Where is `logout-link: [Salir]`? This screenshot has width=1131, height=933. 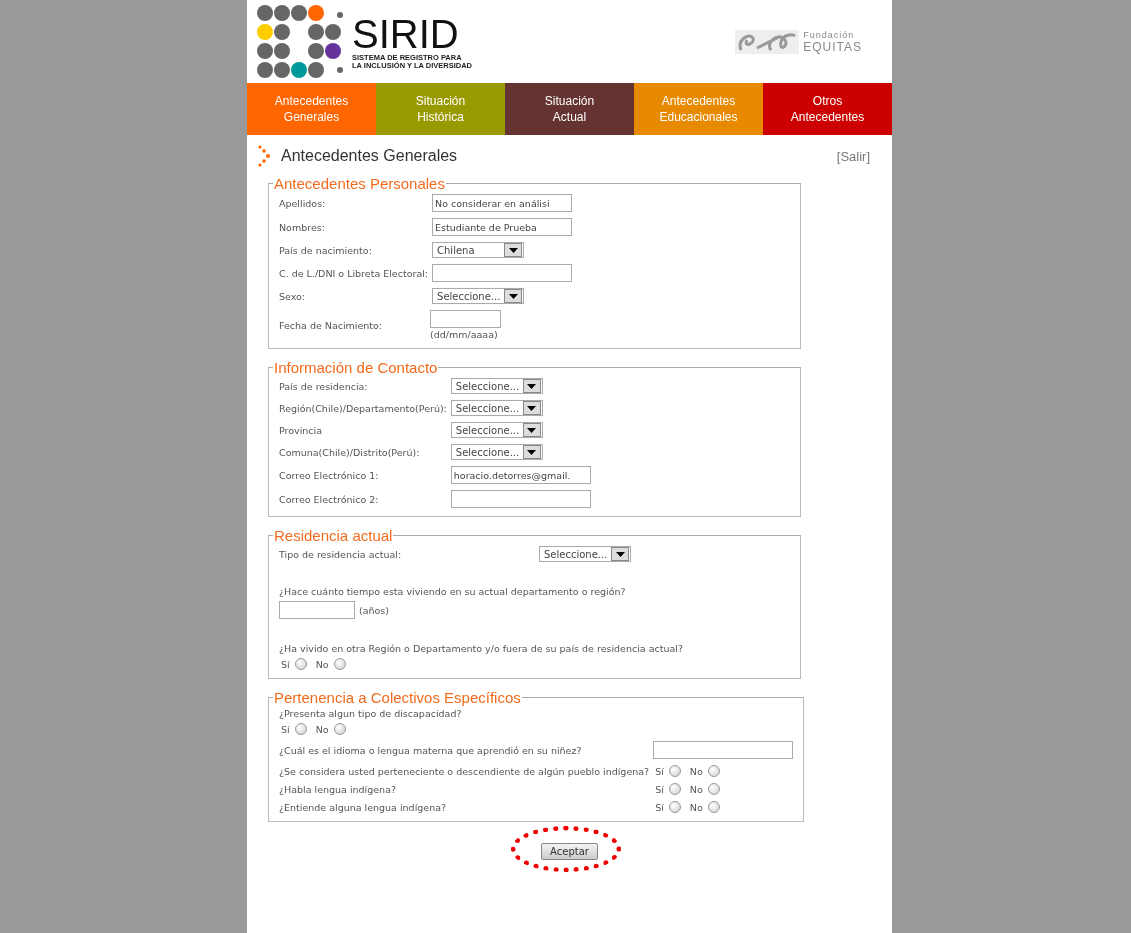
logout-link: [Salir] is located at coordinates (853, 156).